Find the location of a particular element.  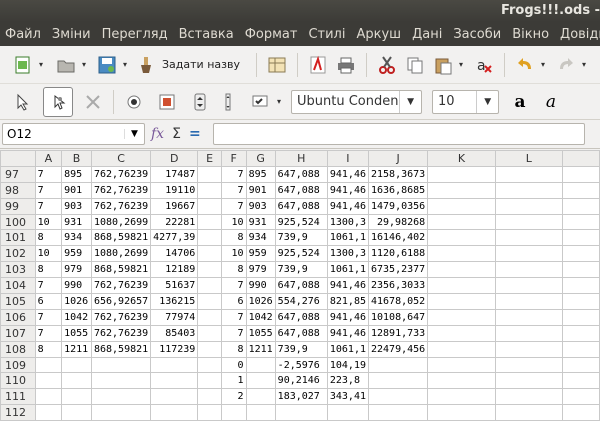

font-size-dropdown-icon: ▼ is located at coordinates (487, 101).